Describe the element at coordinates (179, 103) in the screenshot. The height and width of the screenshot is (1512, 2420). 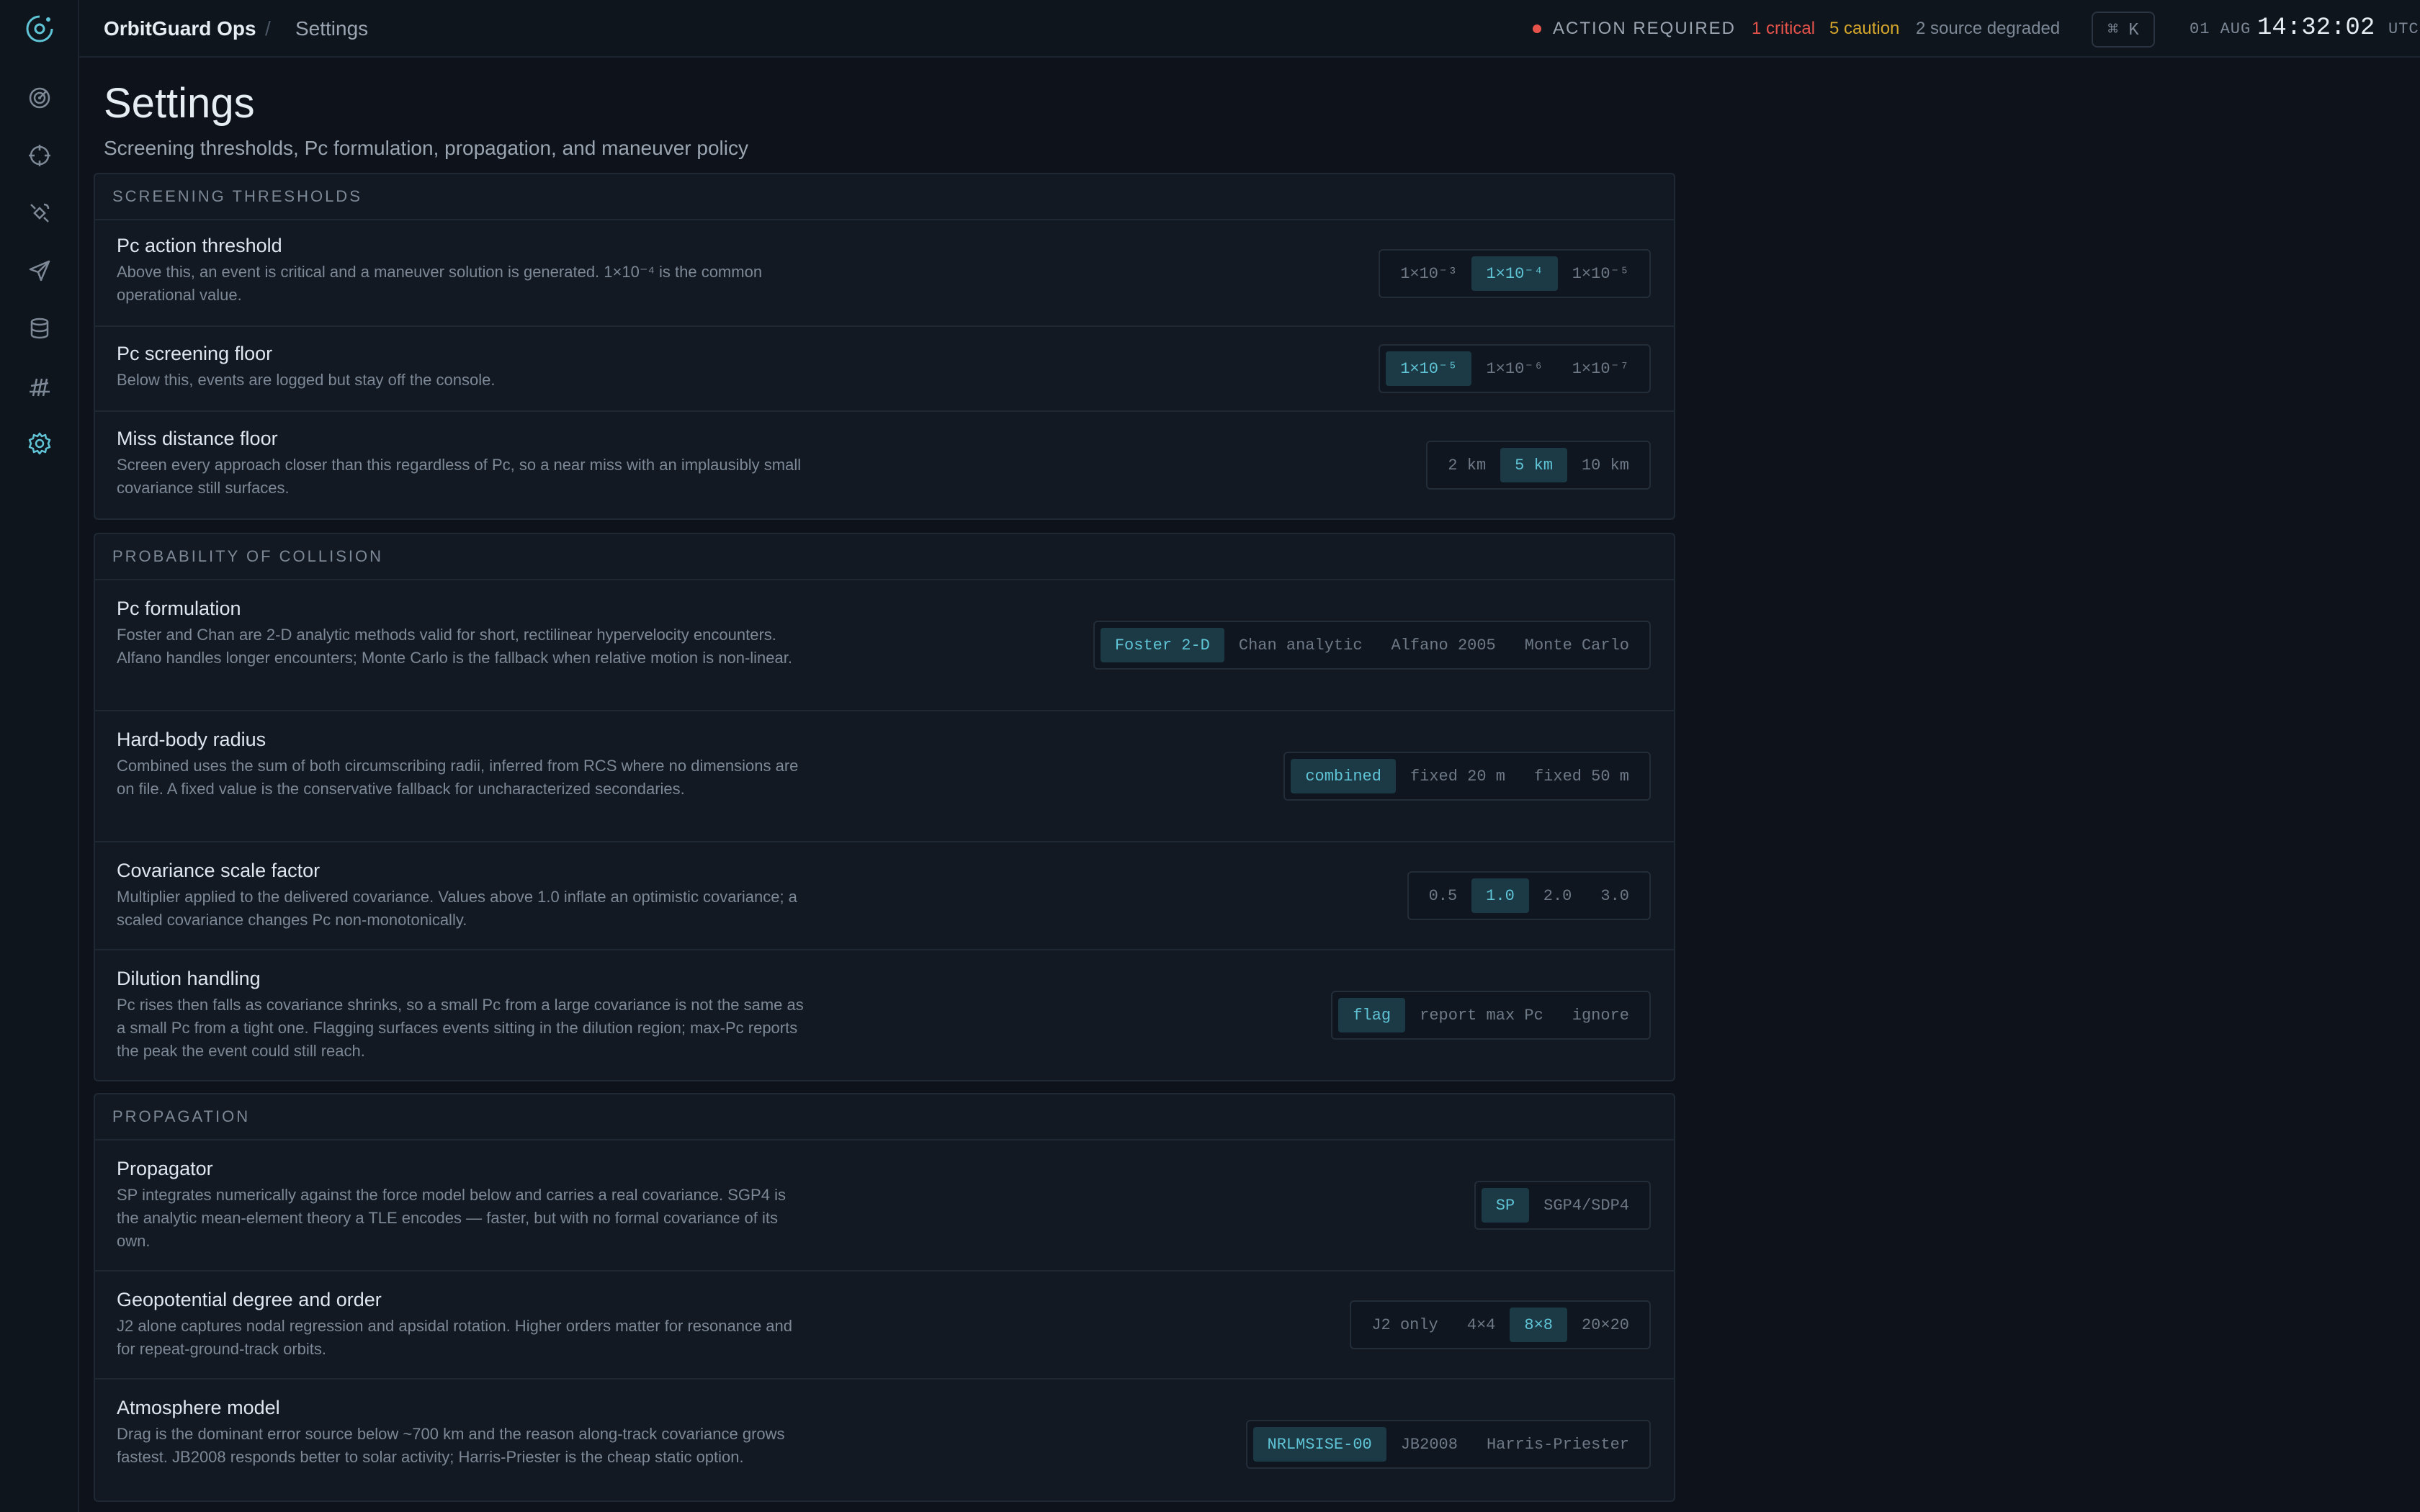
I see `page-title: Settings` at that location.